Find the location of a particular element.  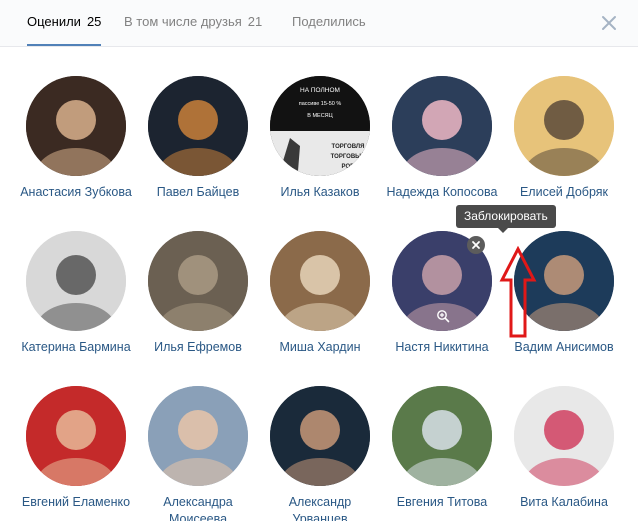

tab-friends: В том числе друзья 21 is located at coordinates (193, 23).